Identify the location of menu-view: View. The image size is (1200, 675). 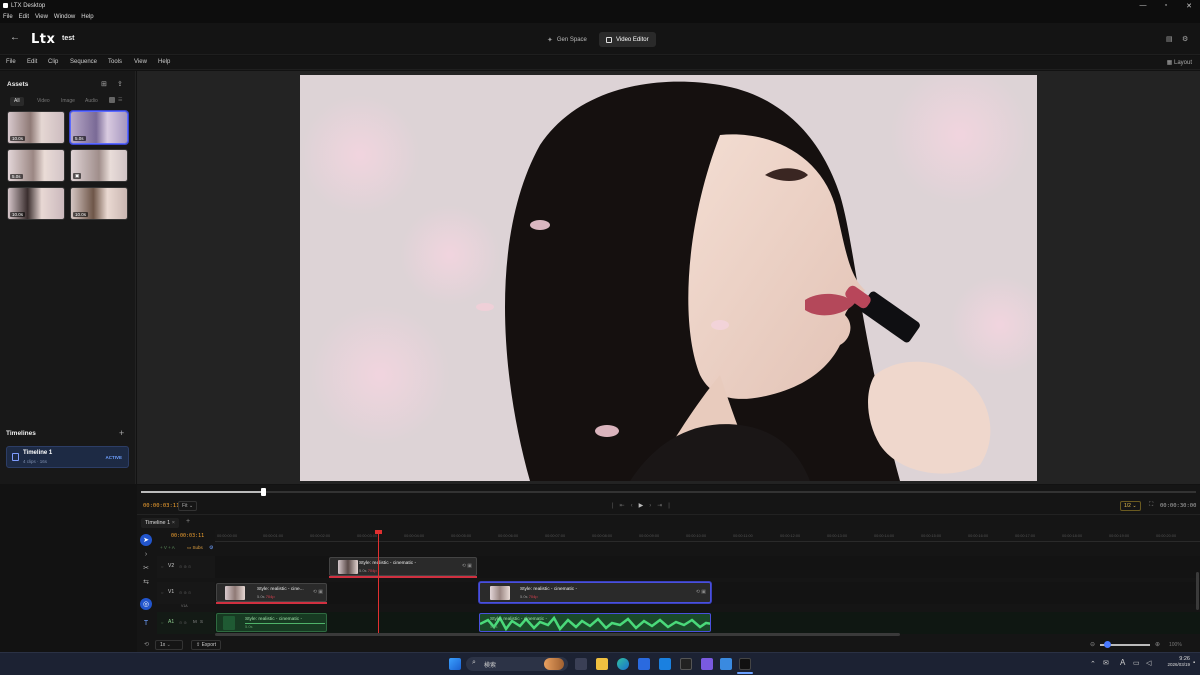
(140, 62).